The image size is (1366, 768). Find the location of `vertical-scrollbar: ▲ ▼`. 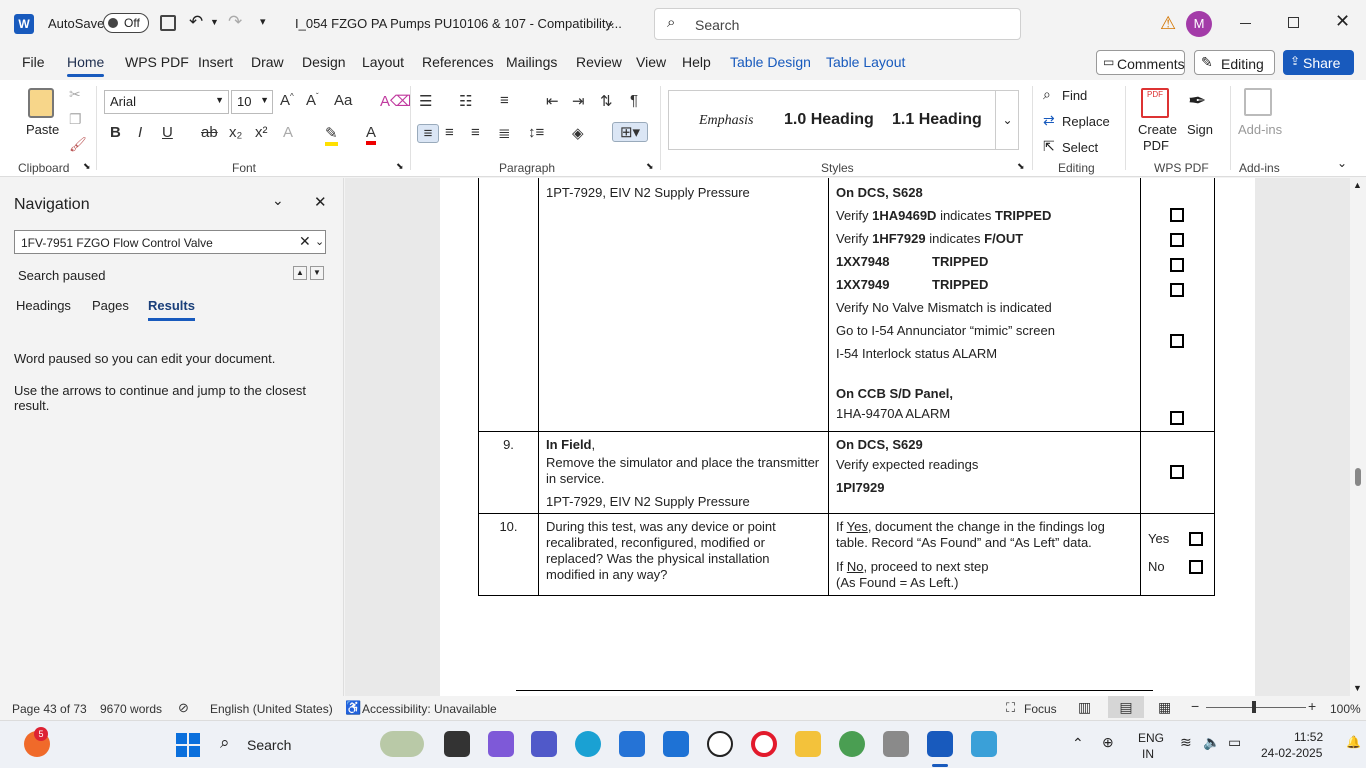

vertical-scrollbar: ▲ ▼ is located at coordinates (1358, 437).